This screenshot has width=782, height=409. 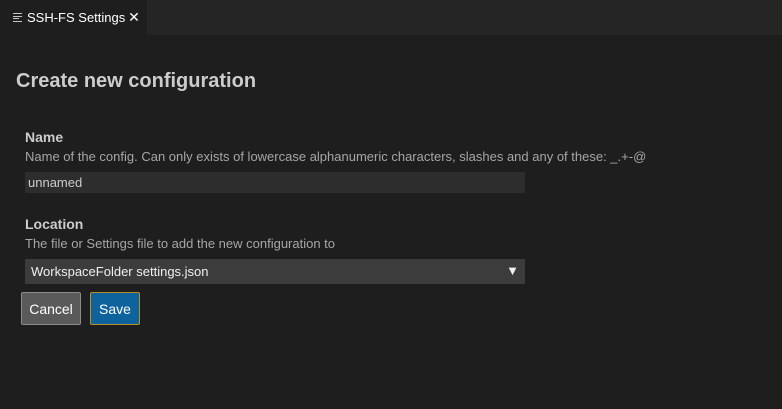 I want to click on tab-ssh-fs-settings: SSH-FS Settings ✕, so click(x=73, y=17).